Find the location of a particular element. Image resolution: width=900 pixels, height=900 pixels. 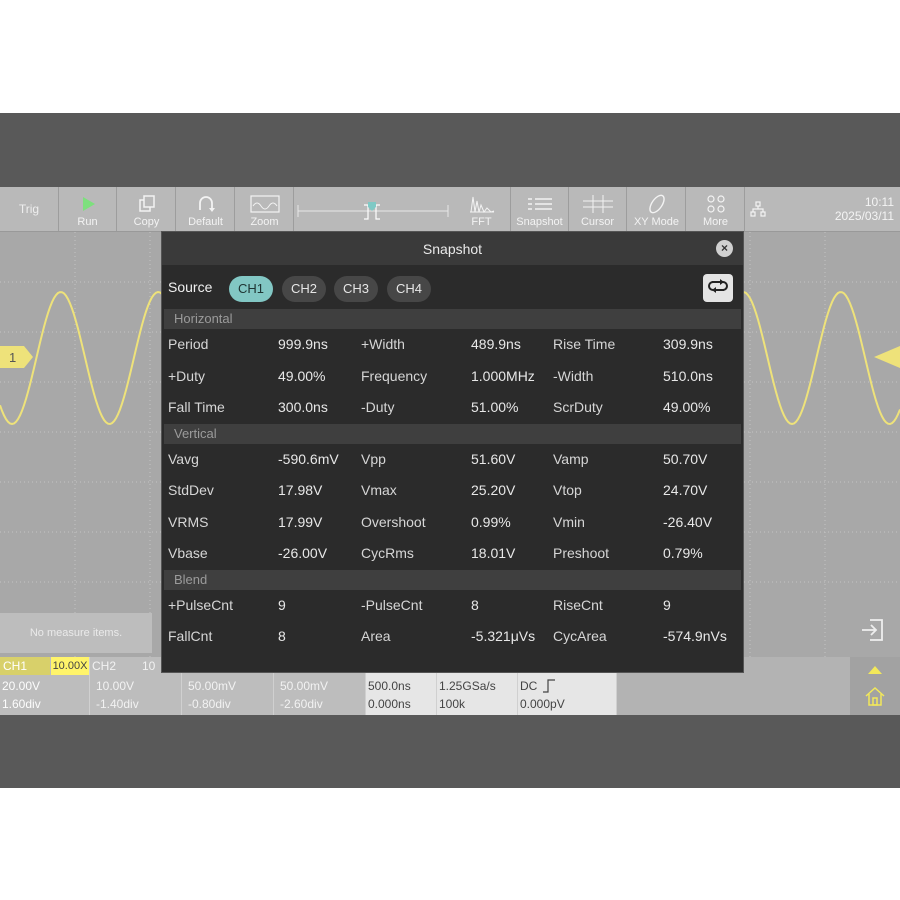

copy-label: Copy is located at coordinates (146, 222).